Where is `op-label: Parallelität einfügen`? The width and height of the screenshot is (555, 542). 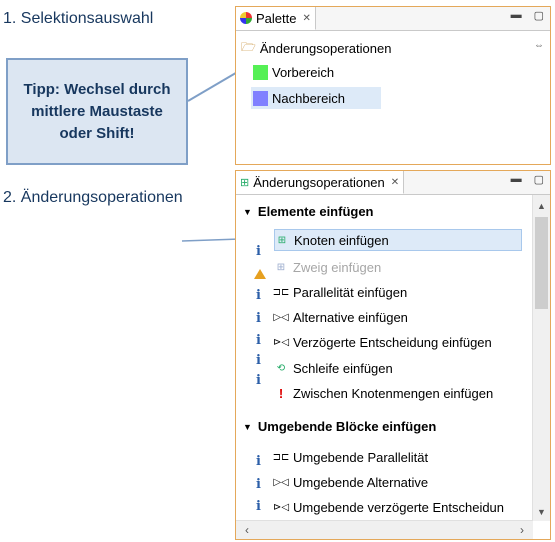
op-label: Parallelität einfügen is located at coordinates (350, 292).